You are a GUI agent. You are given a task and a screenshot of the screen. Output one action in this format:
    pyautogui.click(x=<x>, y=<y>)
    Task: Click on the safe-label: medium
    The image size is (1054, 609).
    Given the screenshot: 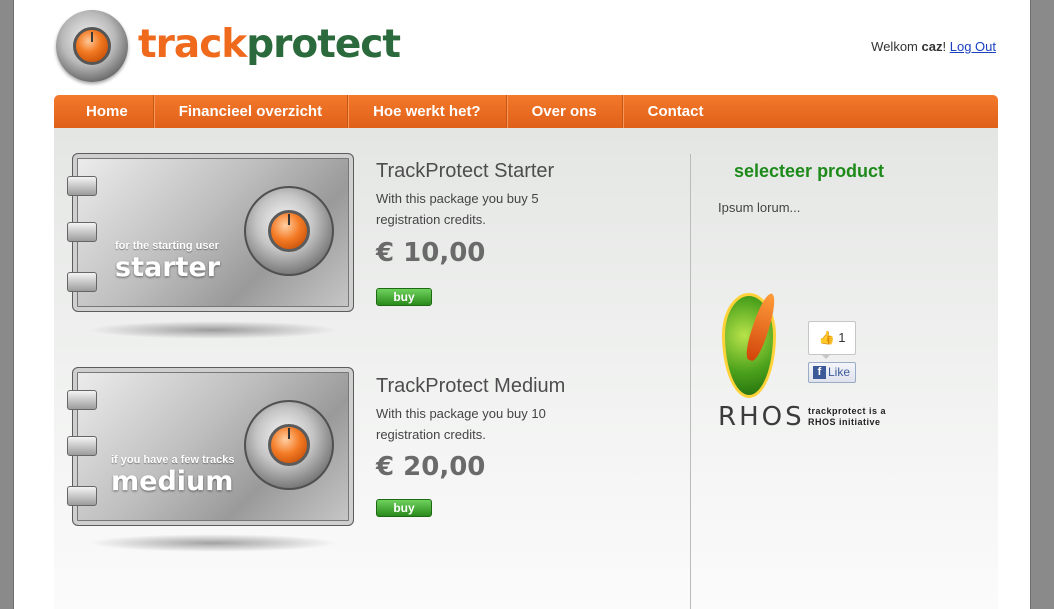 What is the action you would take?
    pyautogui.click(x=172, y=481)
    